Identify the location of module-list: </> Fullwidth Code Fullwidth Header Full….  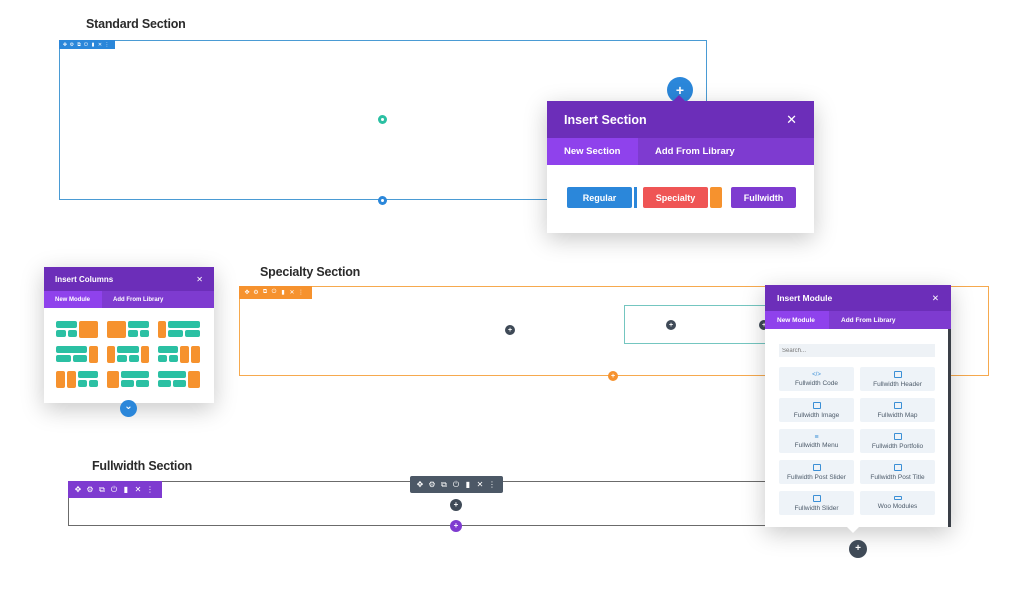
(857, 441).